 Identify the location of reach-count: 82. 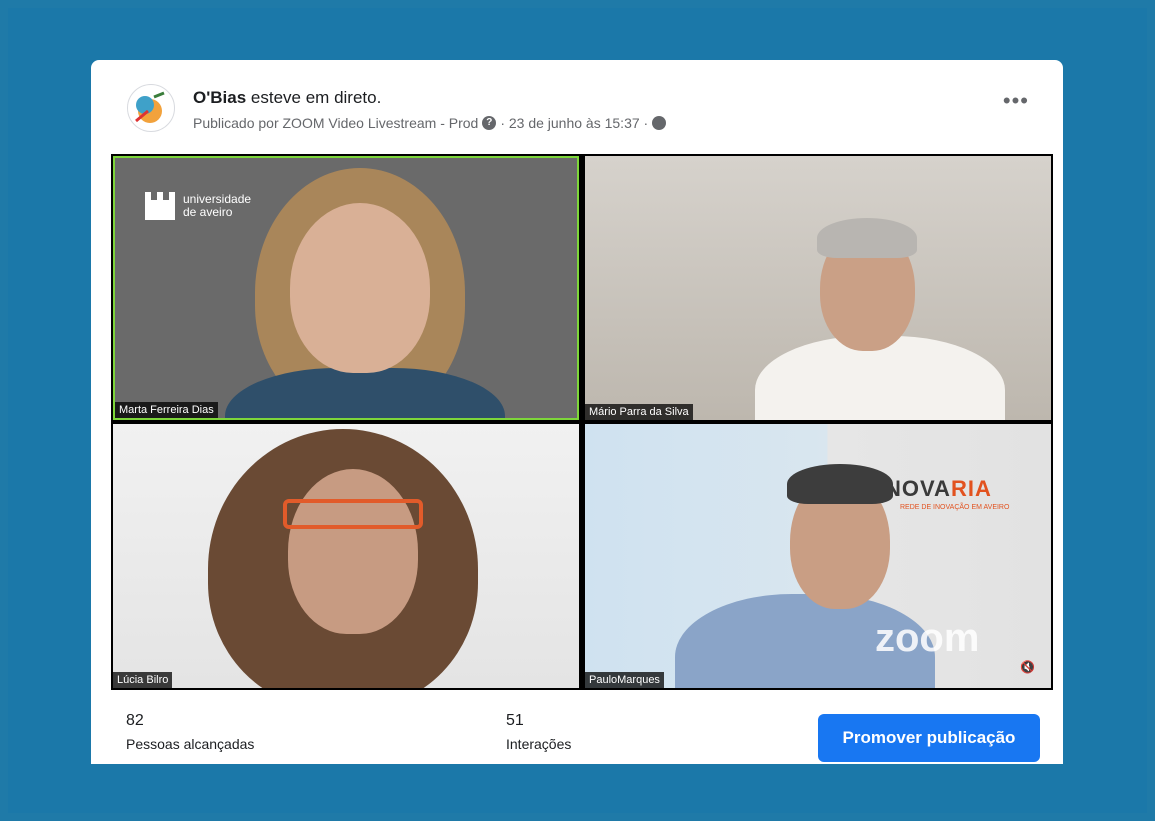
(135, 720).